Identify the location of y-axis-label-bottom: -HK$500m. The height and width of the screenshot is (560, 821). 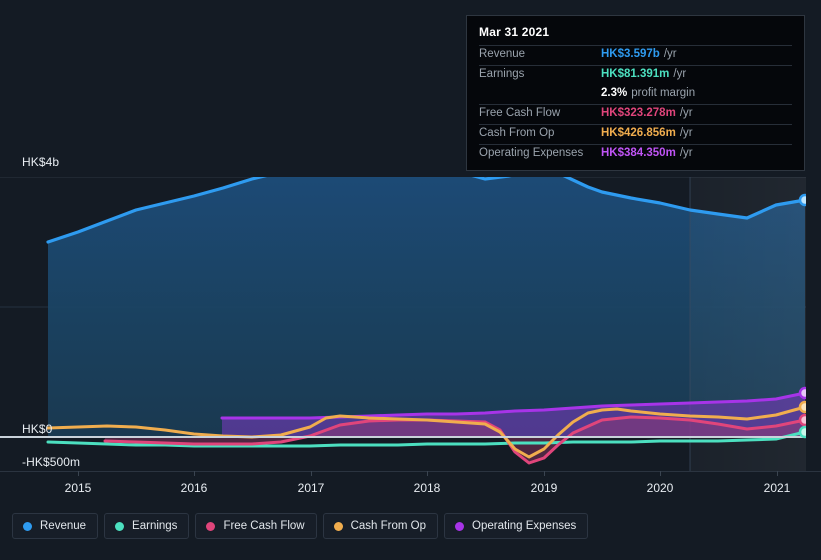
(51, 462).